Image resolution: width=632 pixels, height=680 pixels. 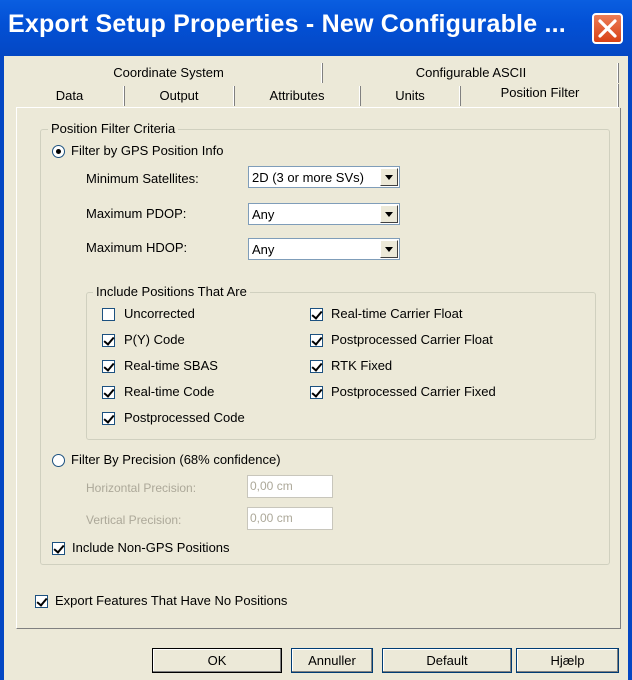 What do you see at coordinates (154, 339) in the screenshot?
I see `py-code-label: P(Y) Code` at bounding box center [154, 339].